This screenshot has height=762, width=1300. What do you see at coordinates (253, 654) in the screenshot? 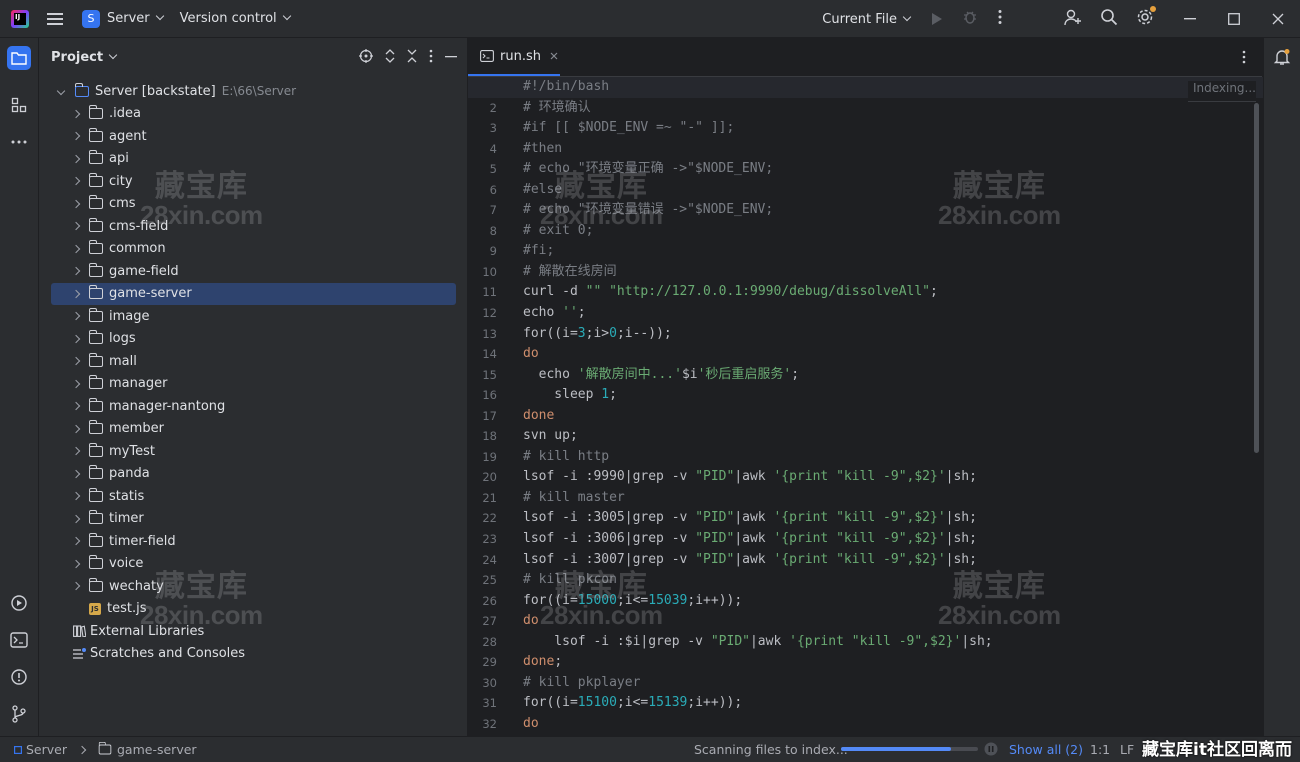
I see `tree-scratches-consoles: Scratches and Consoles` at bounding box center [253, 654].